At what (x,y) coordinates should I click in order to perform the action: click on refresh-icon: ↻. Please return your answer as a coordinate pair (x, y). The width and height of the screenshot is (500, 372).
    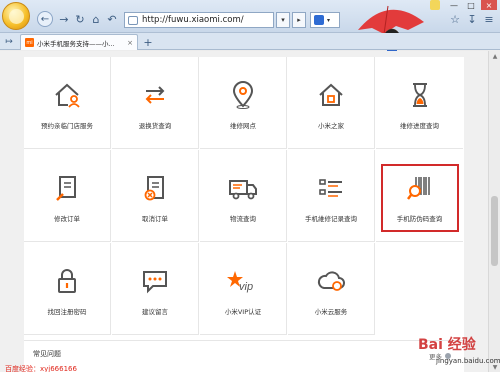
    Looking at the image, I should click on (80, 19).